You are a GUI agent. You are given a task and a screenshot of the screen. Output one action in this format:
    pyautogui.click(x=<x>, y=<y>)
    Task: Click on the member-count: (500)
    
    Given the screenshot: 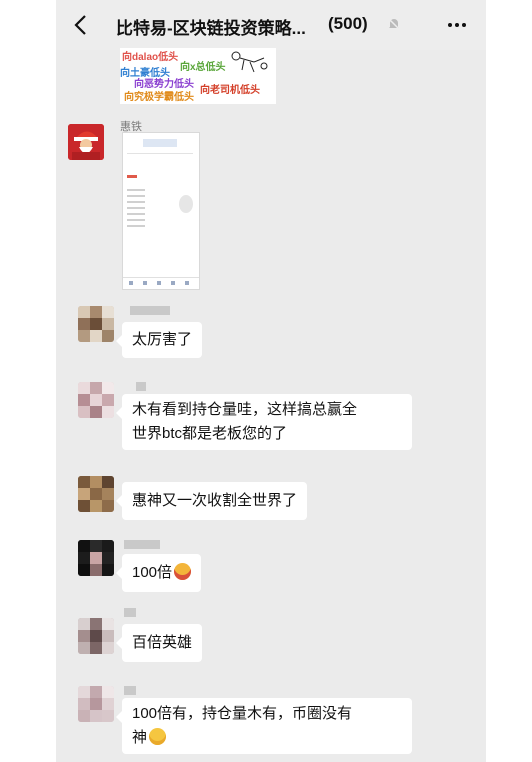 What is the action you would take?
    pyautogui.click(x=348, y=23)
    